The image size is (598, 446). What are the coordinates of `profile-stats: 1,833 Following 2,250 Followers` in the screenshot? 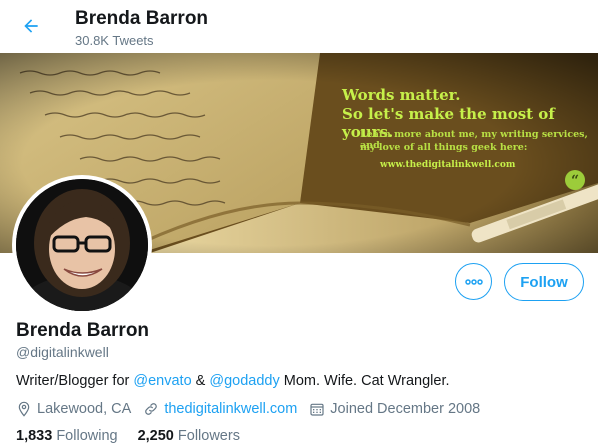 It's located at (138, 436).